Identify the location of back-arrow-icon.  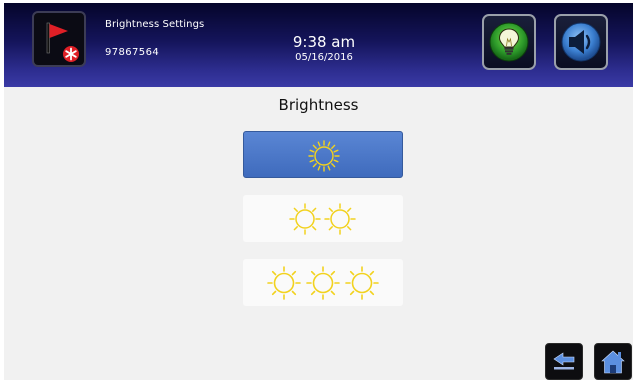
(564, 361).